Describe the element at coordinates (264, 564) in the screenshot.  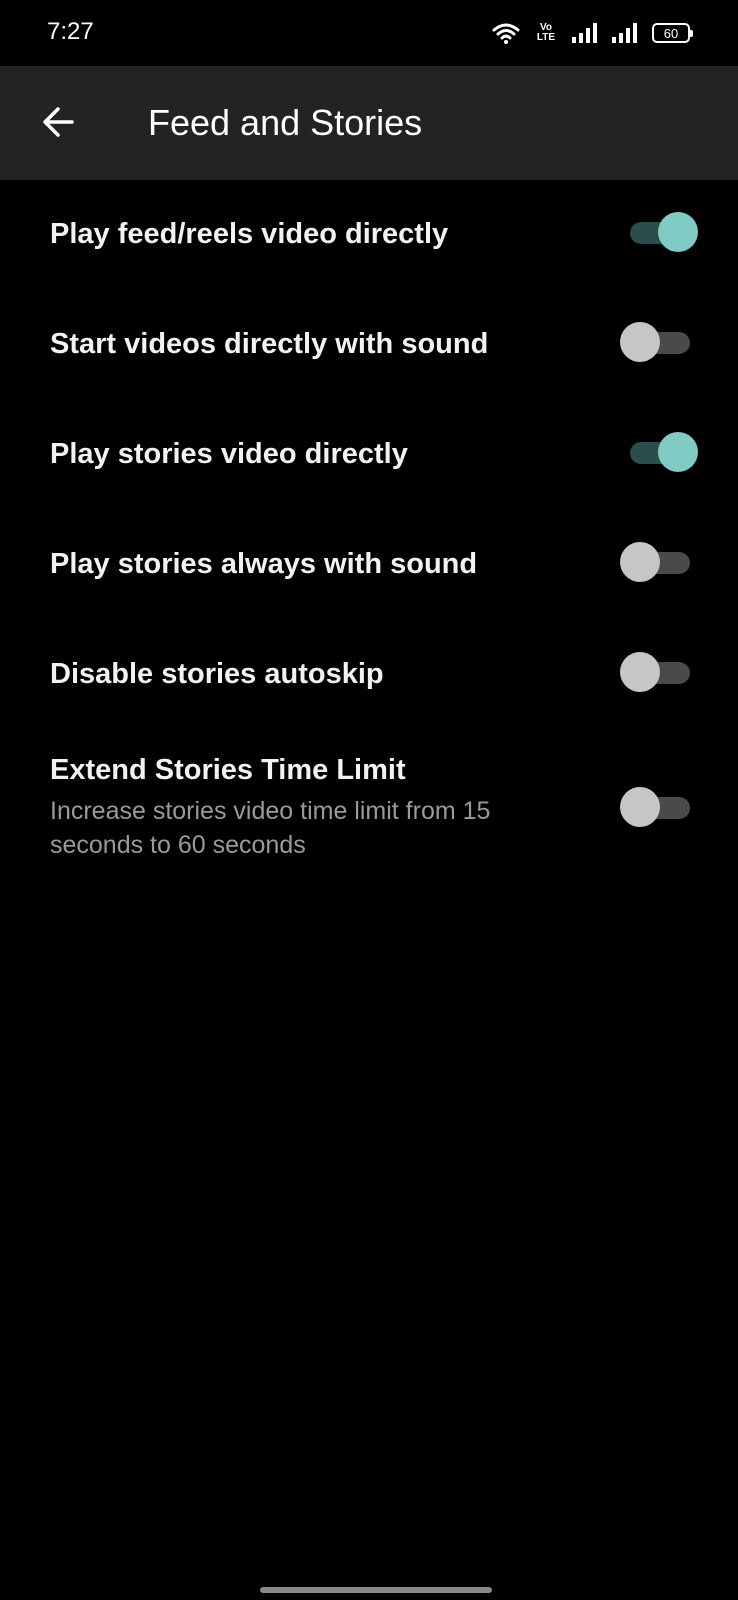
I see `setting-title: Play stories always with sound` at that location.